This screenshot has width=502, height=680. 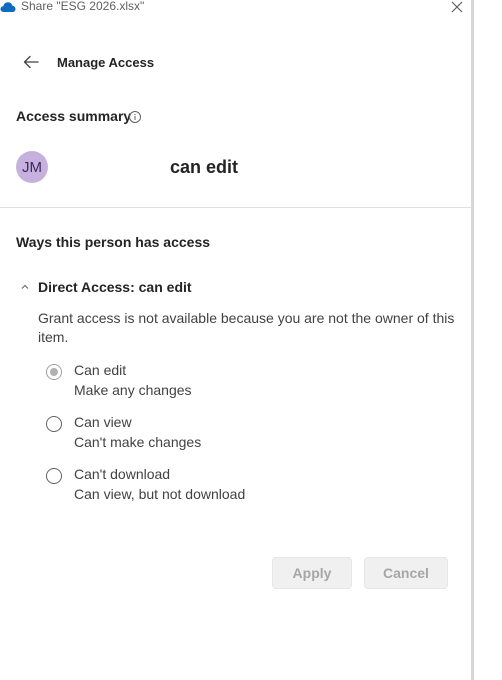 I want to click on option-label: Can view, so click(x=103, y=422).